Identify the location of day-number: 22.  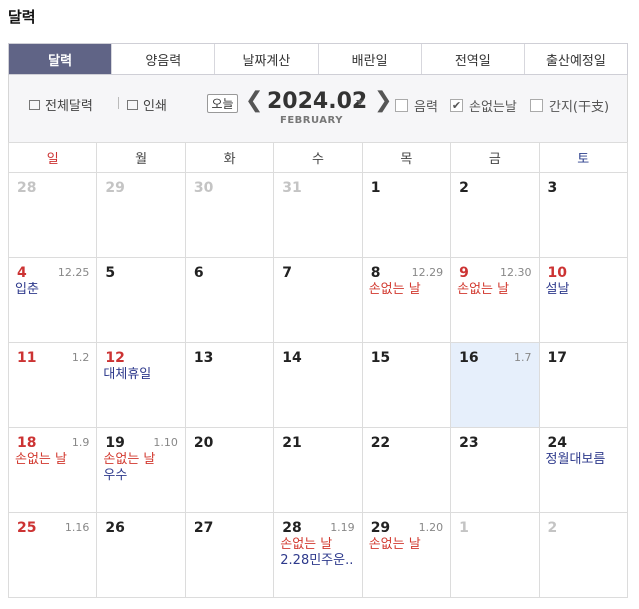
(380, 443).